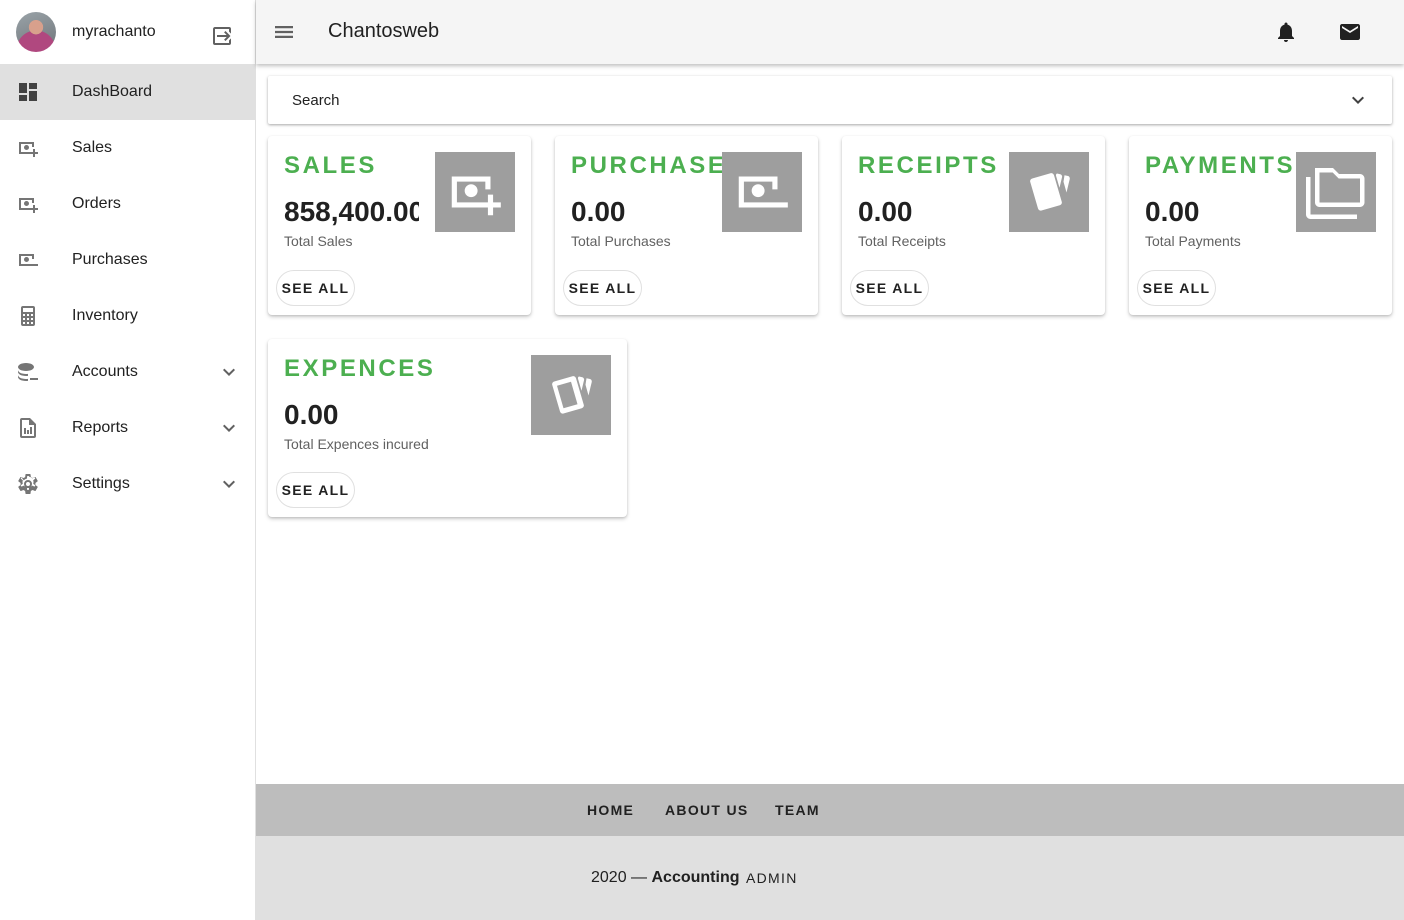 The width and height of the screenshot is (1404, 920). I want to click on sidebar-item-reports: Reports, so click(127, 428).